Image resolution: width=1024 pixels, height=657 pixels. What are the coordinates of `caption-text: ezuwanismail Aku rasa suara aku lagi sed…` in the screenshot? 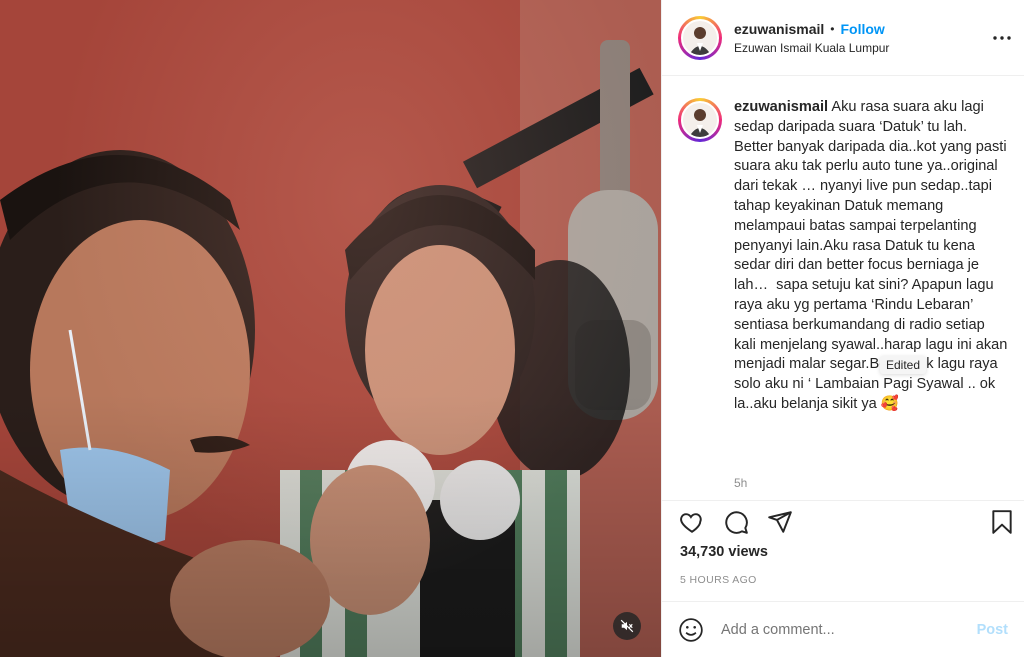 It's located at (871, 256).